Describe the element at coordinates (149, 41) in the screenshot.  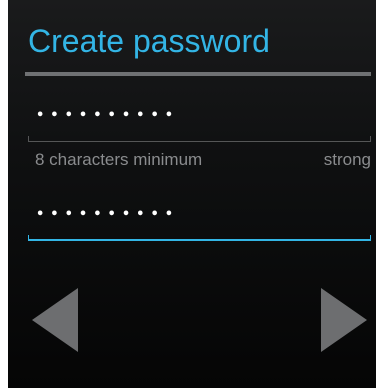
I see `page-title: Create password` at that location.